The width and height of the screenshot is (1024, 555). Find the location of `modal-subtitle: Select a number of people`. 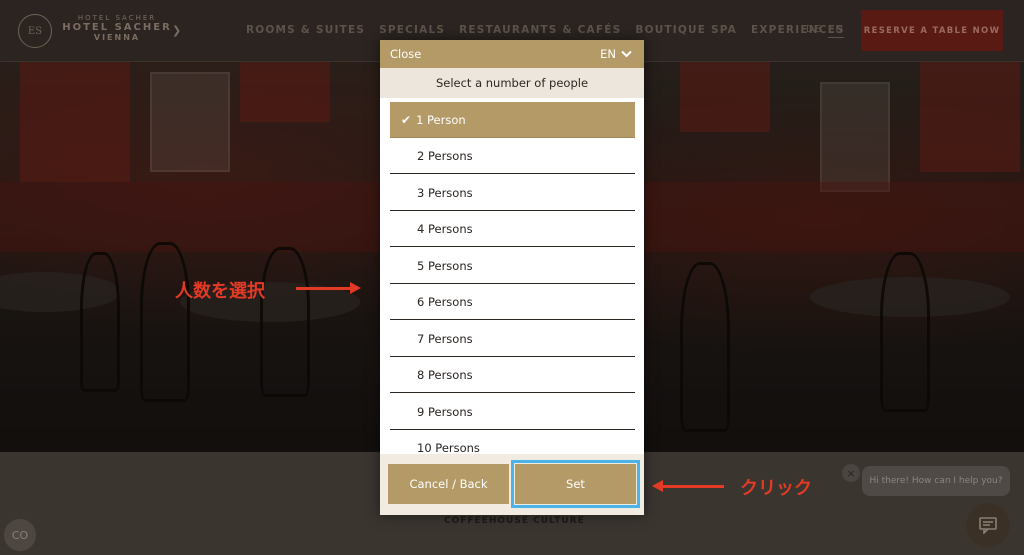

modal-subtitle: Select a number of people is located at coordinates (512, 83).